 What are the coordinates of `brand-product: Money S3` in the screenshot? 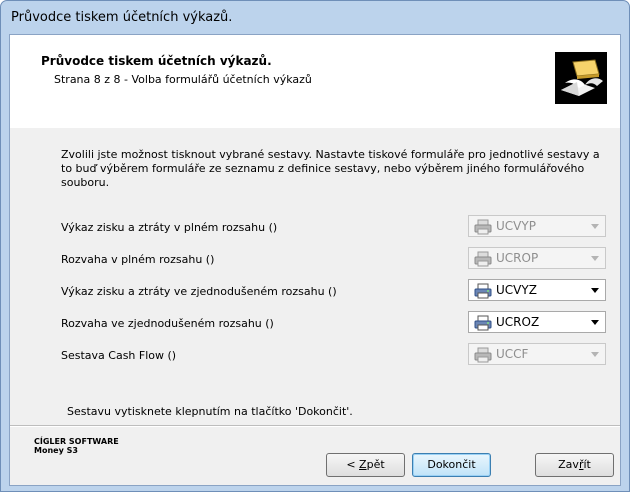 It's located at (56, 450).